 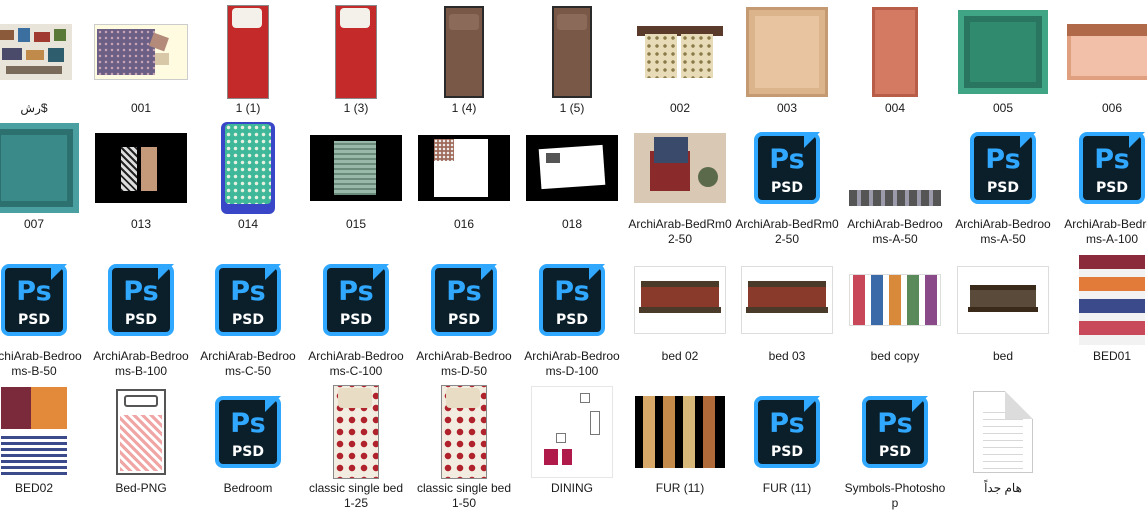 What do you see at coordinates (464, 224) in the screenshot?
I see `file-label: 016` at bounding box center [464, 224].